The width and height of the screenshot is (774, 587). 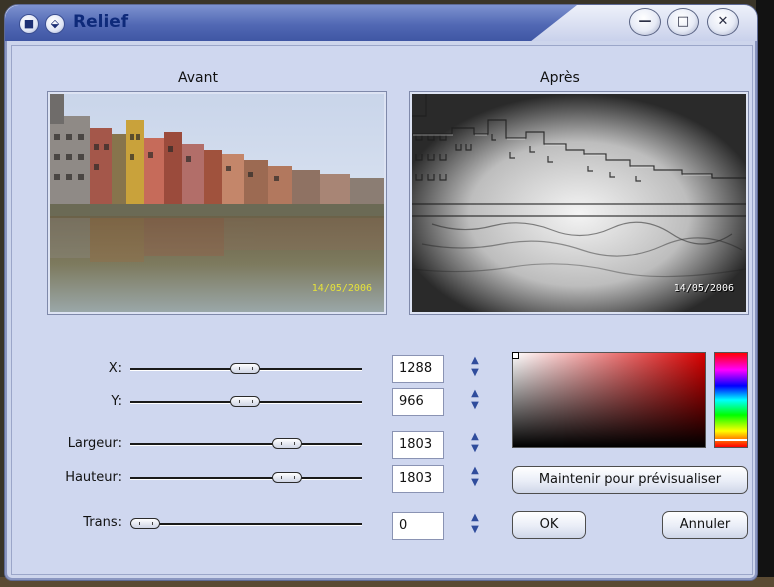 What do you see at coordinates (101, 22) in the screenshot?
I see `window-title: Relief` at bounding box center [101, 22].